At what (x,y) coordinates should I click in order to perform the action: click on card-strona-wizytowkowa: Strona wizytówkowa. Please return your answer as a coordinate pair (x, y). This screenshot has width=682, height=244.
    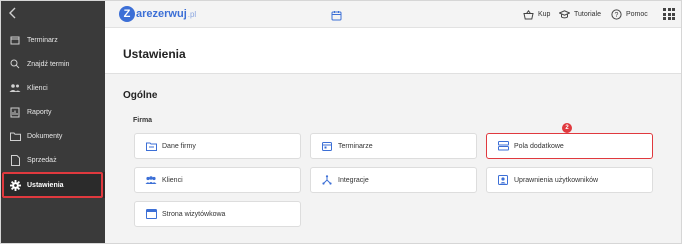
    Looking at the image, I should click on (217, 214).